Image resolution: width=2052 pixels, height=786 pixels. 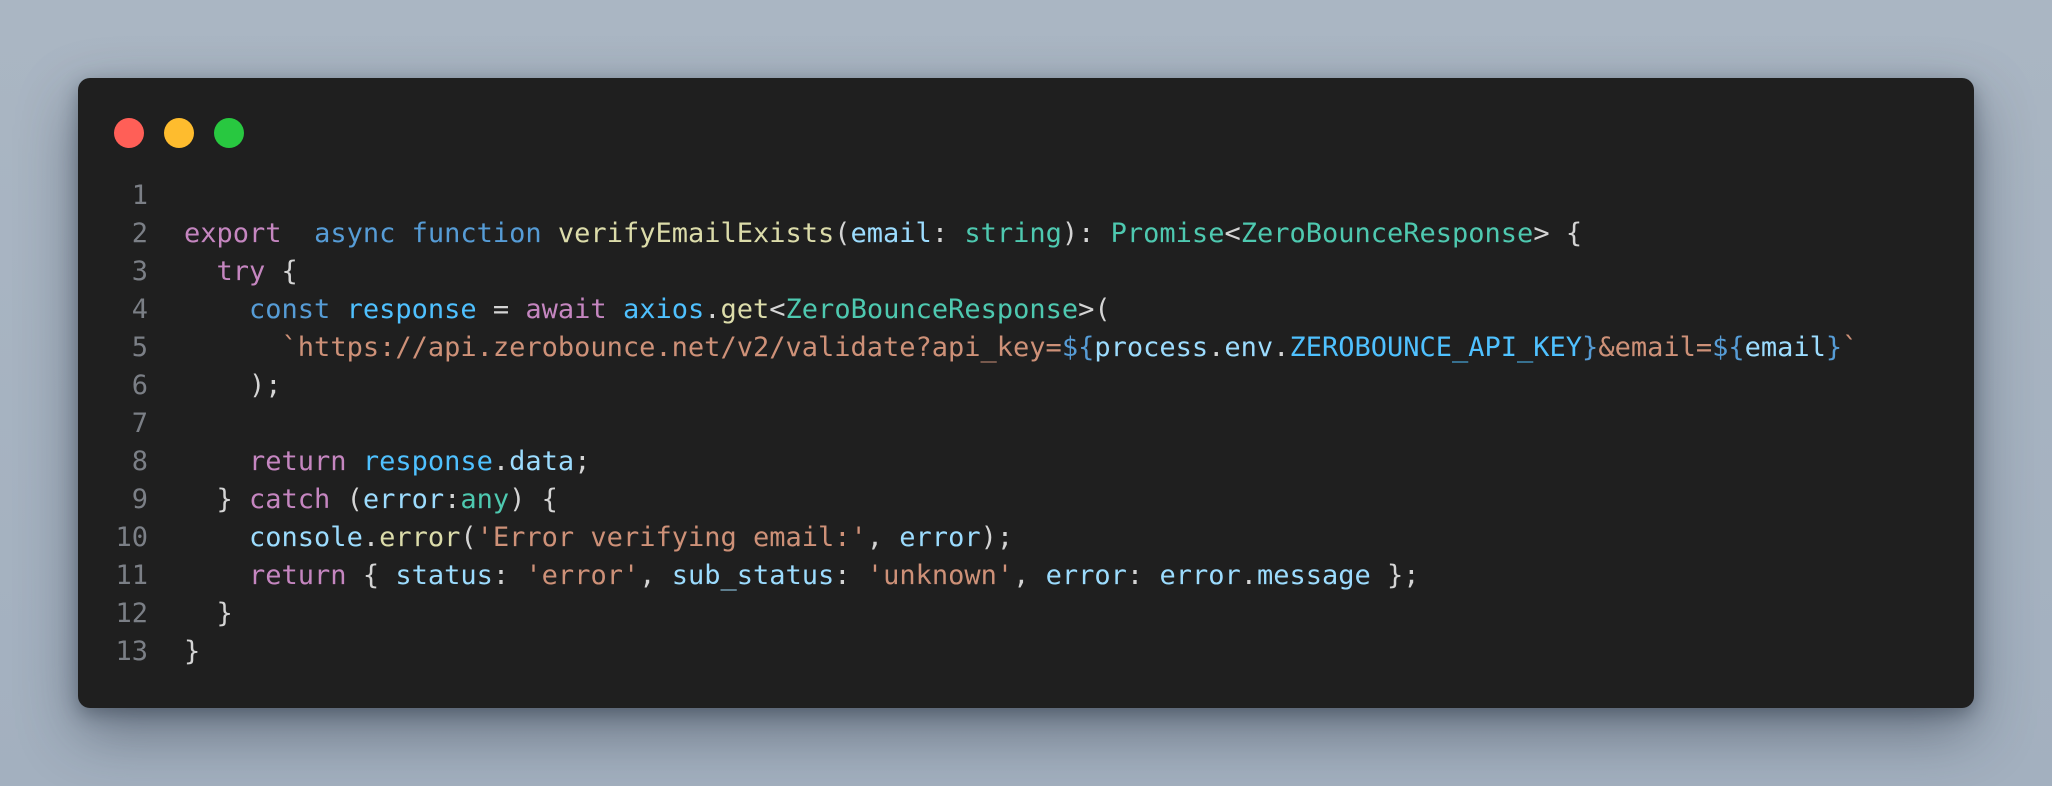 What do you see at coordinates (1313, 575) in the screenshot?
I see `code-token: message` at bounding box center [1313, 575].